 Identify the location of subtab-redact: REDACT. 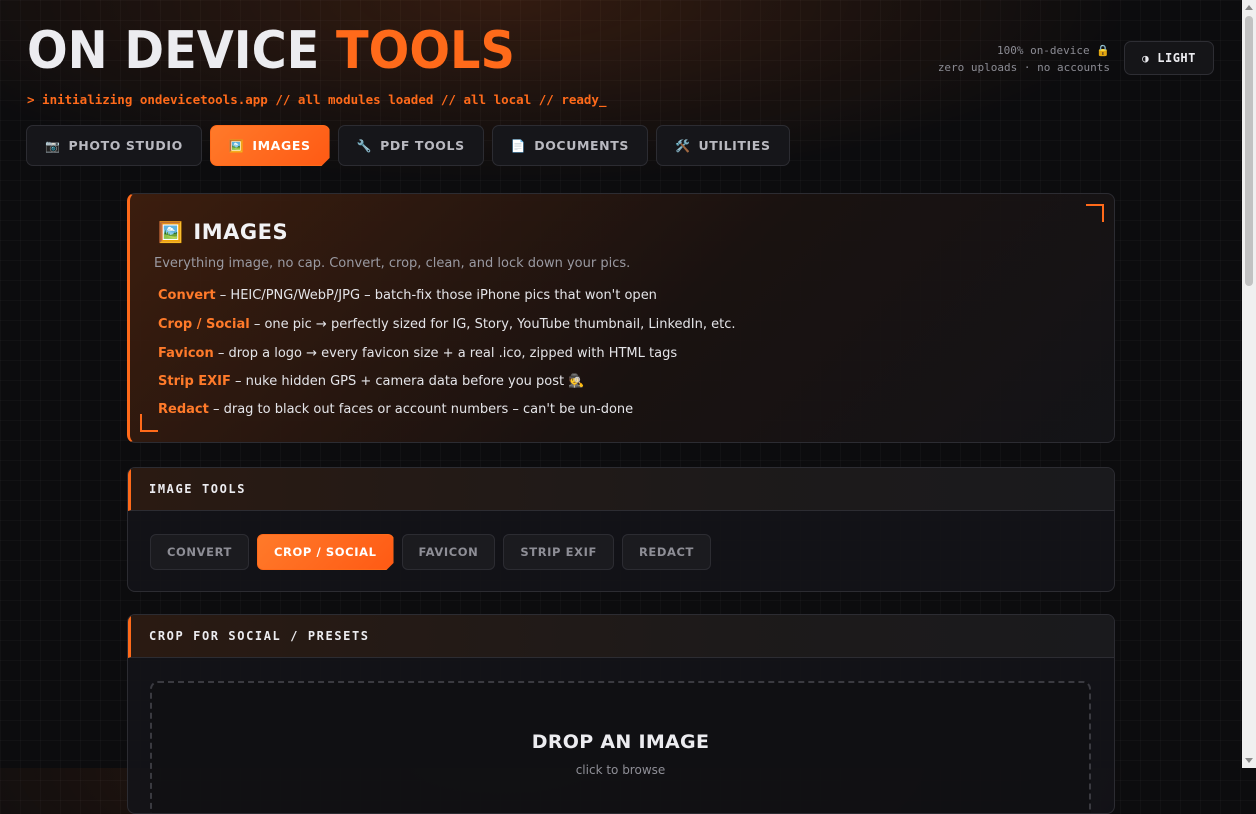
(666, 552).